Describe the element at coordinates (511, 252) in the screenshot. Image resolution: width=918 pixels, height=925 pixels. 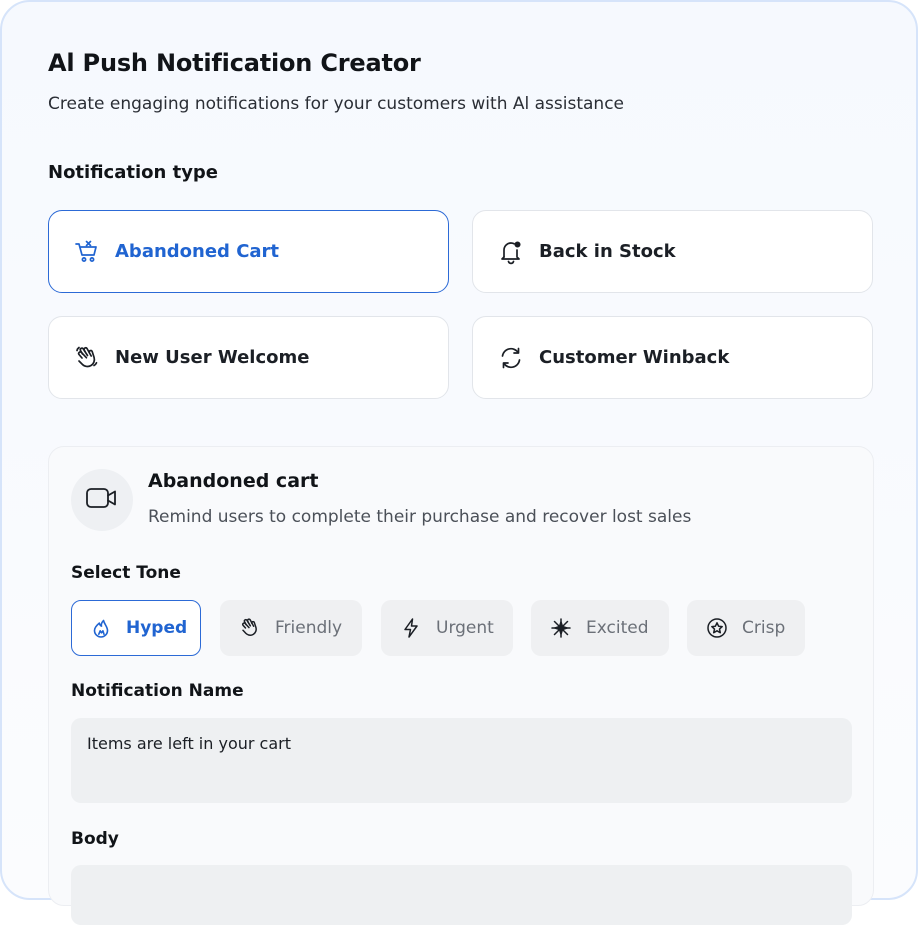
I see `bell-icon` at that location.